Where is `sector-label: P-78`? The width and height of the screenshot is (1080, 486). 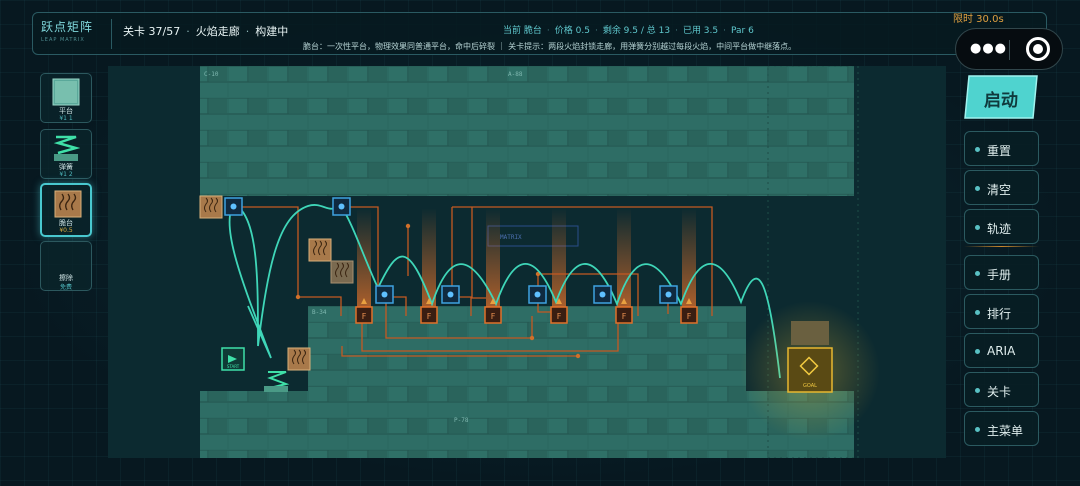
sector-label: P-78 is located at coordinates (461, 420).